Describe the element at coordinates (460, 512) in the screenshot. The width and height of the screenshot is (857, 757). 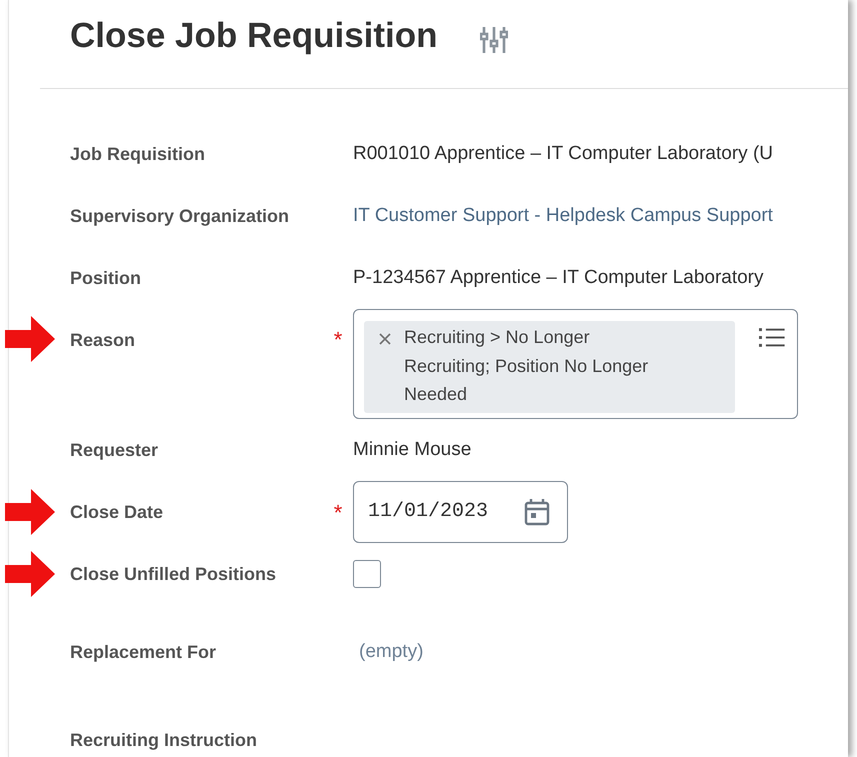
I see `date-field: 11/01/2023` at that location.